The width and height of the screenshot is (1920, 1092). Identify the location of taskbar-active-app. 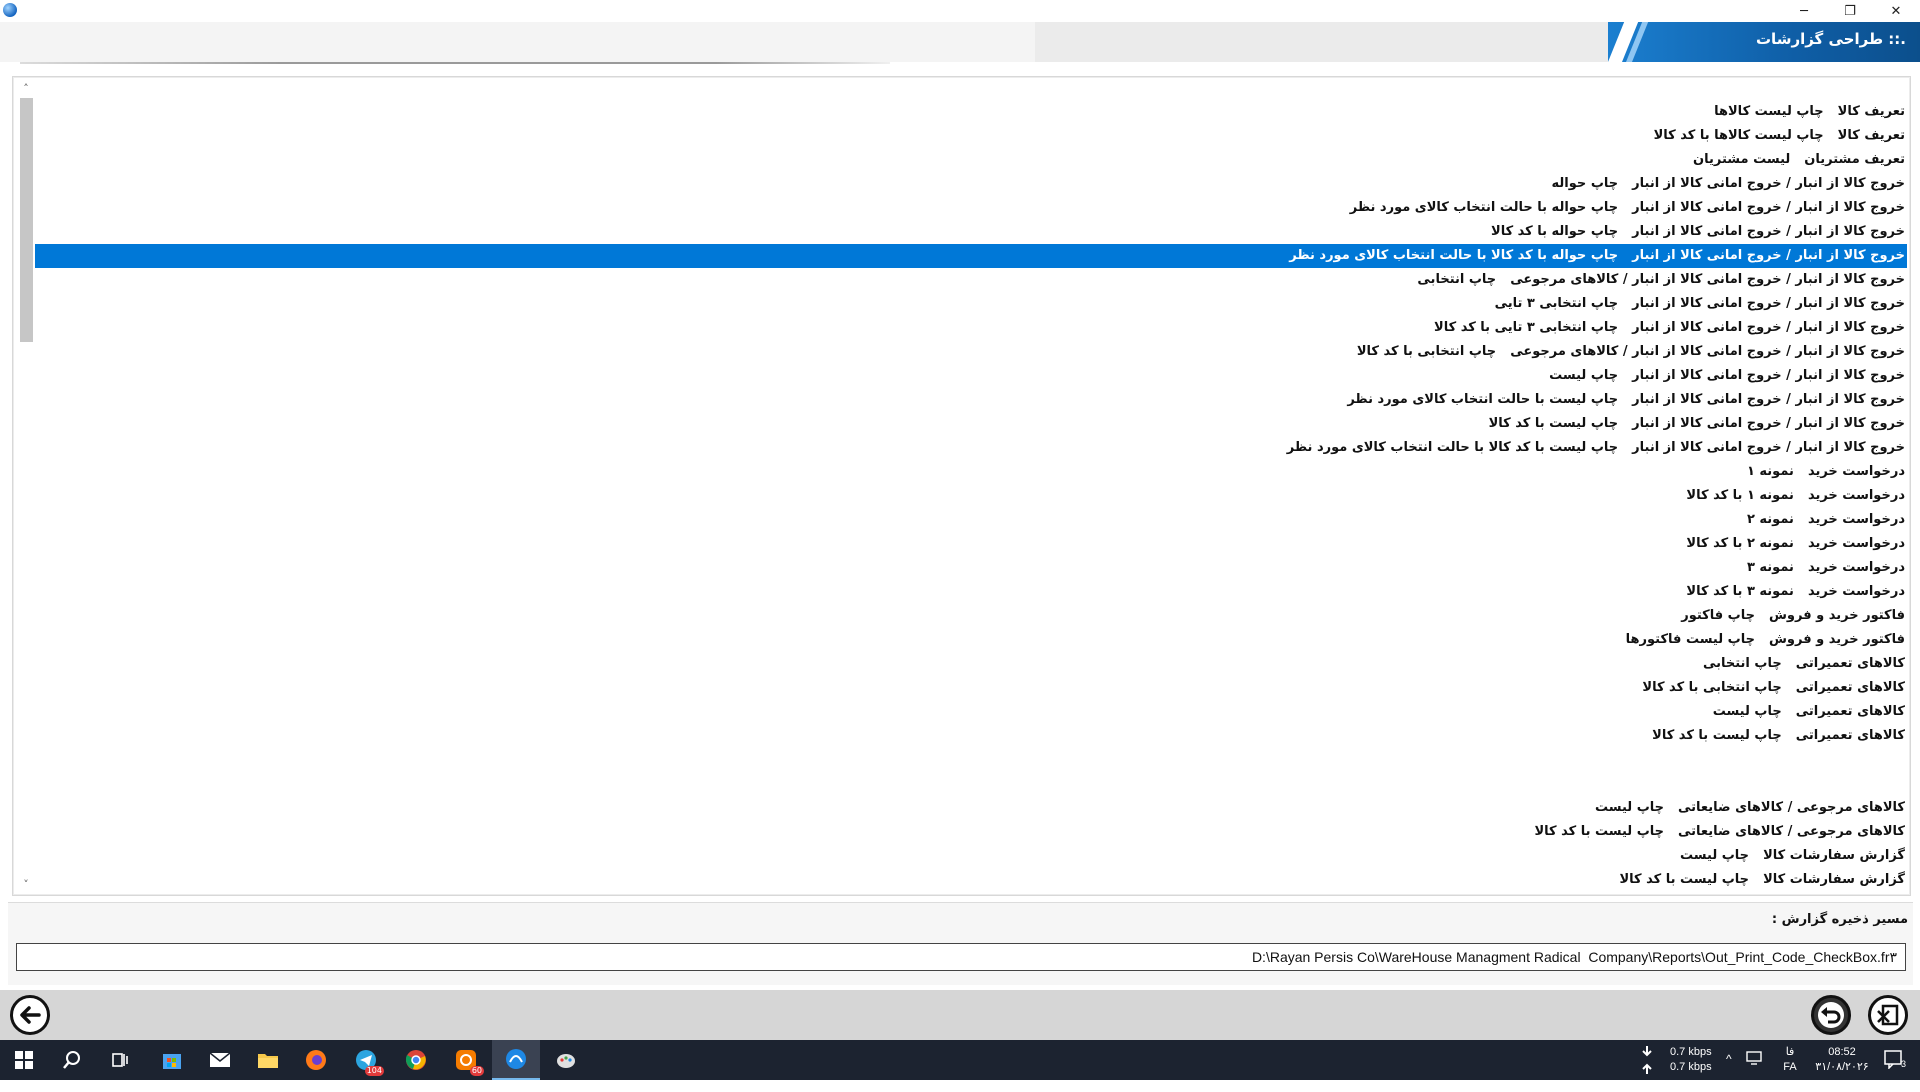
(516, 1060).